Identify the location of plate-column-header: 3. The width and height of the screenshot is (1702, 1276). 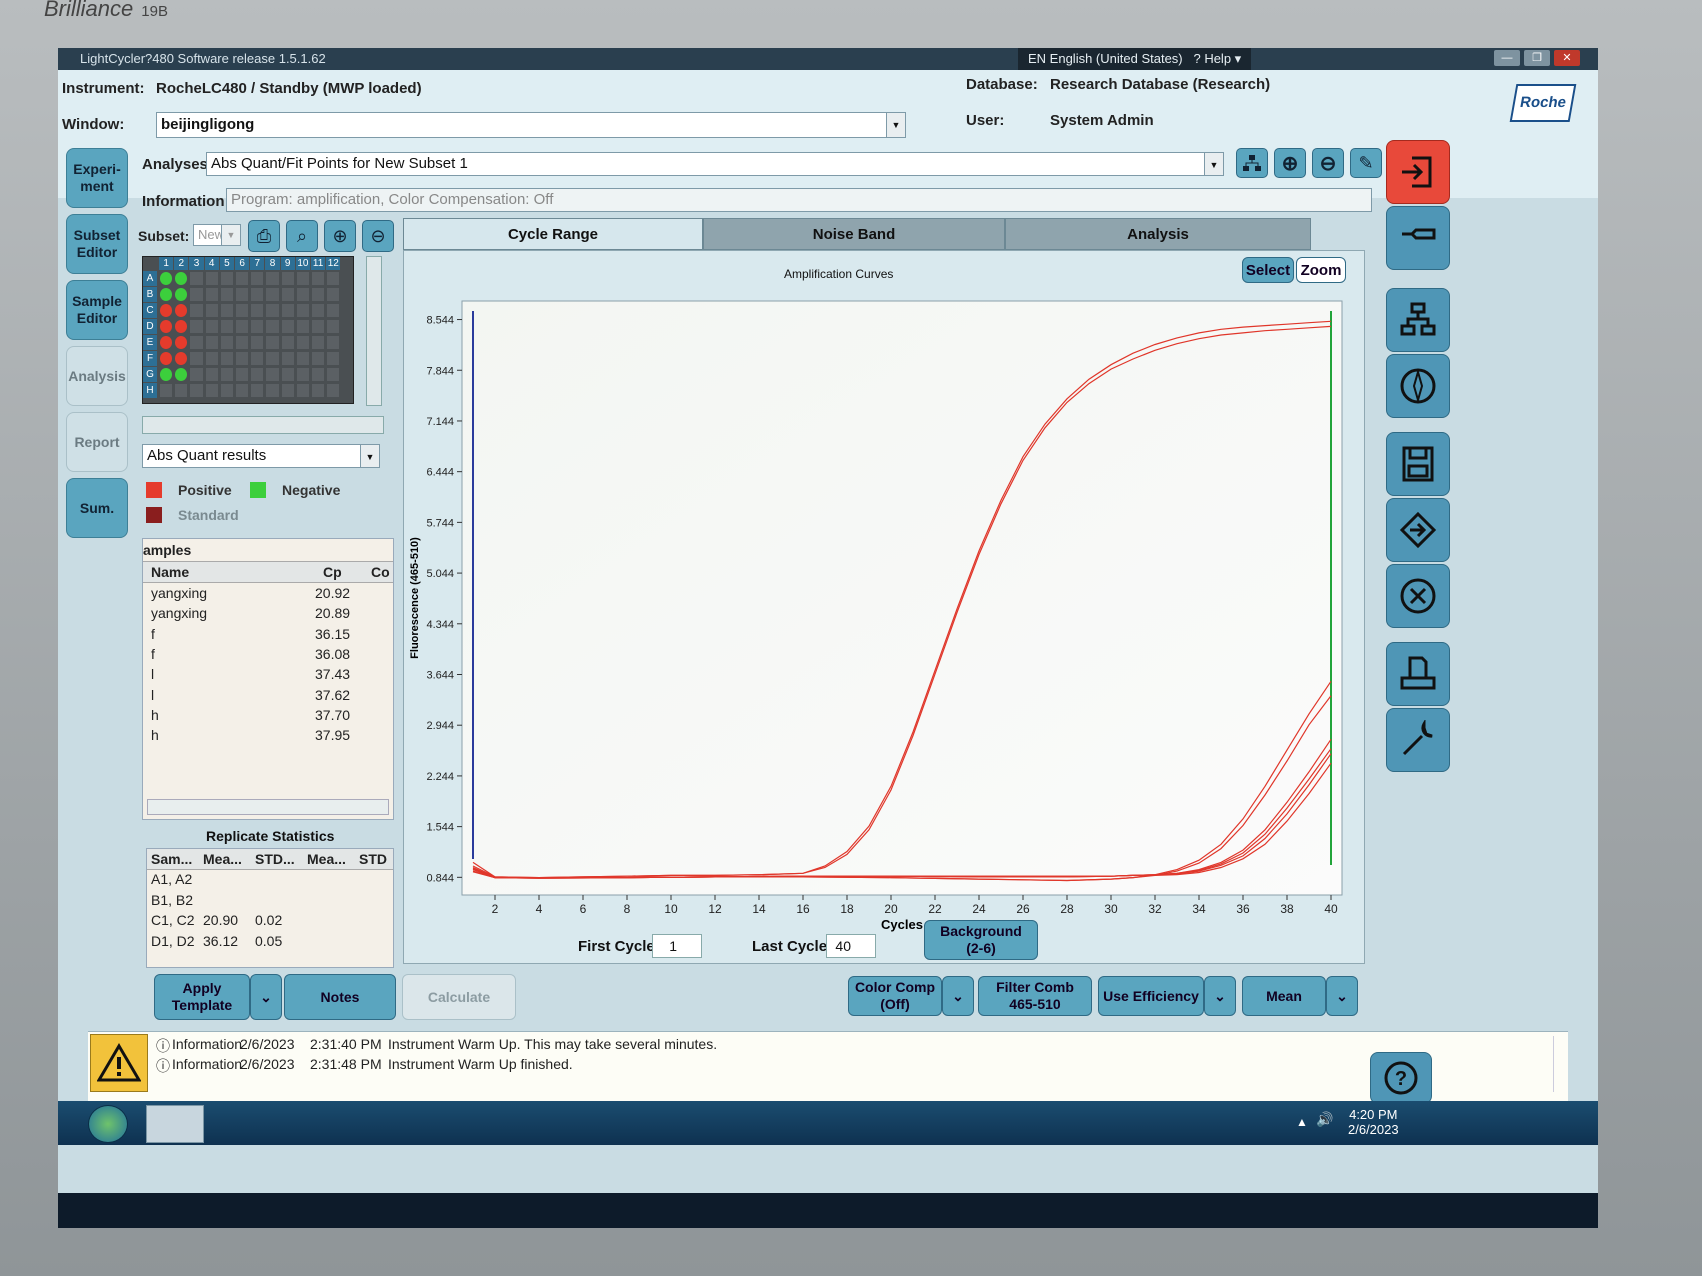
(196, 263).